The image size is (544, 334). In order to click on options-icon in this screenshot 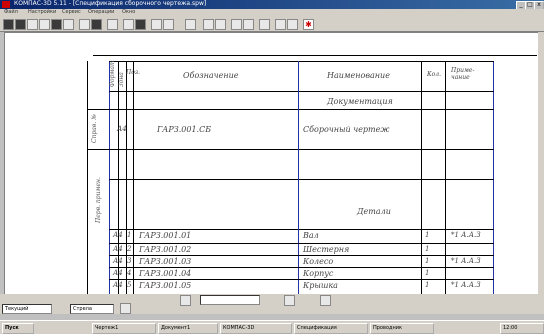, I will do `click(292, 24)`.